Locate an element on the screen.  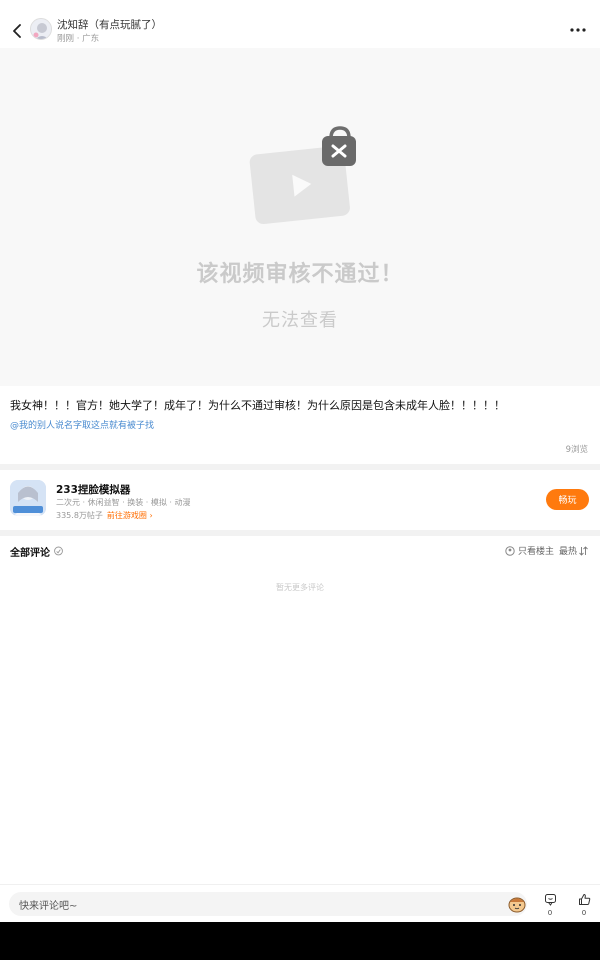
game-stats: 335.8万帖子 前往游戏圈 › is located at coordinates (104, 515).